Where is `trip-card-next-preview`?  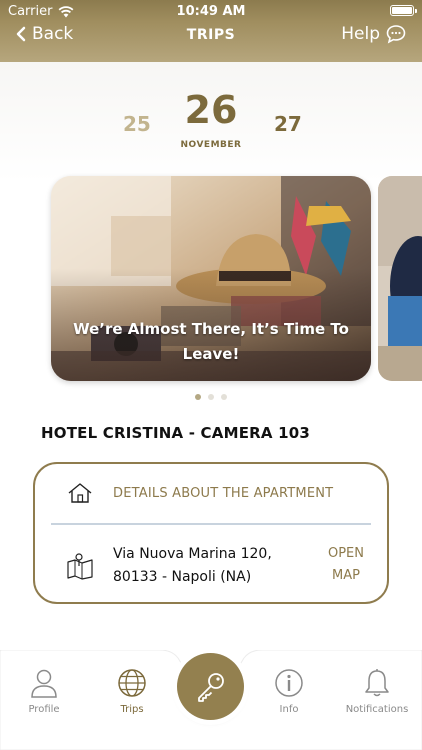
trip-card-next-preview is located at coordinates (400, 278).